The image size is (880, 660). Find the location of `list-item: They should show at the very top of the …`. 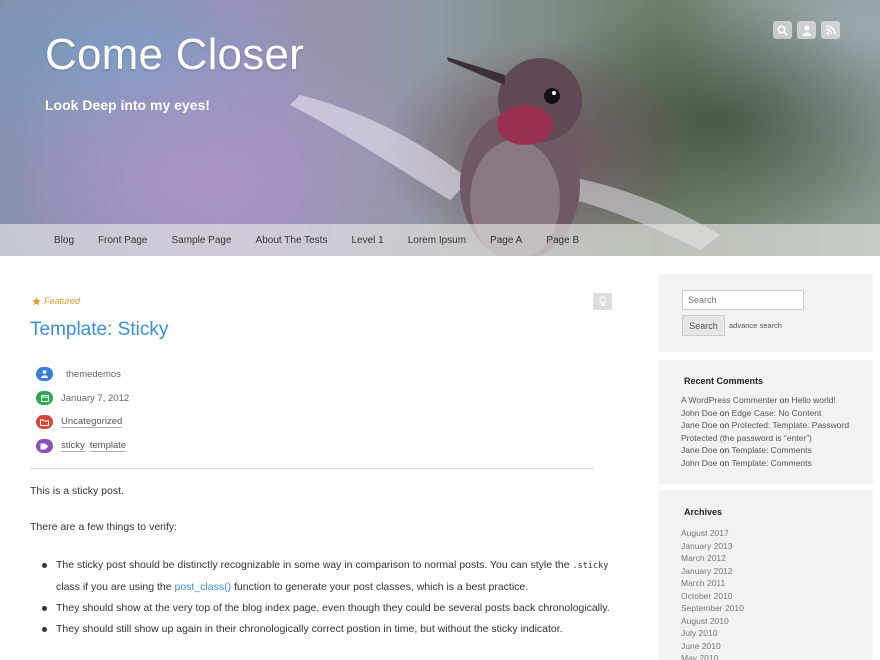

list-item: They should show at the very top of the … is located at coordinates (322, 608).